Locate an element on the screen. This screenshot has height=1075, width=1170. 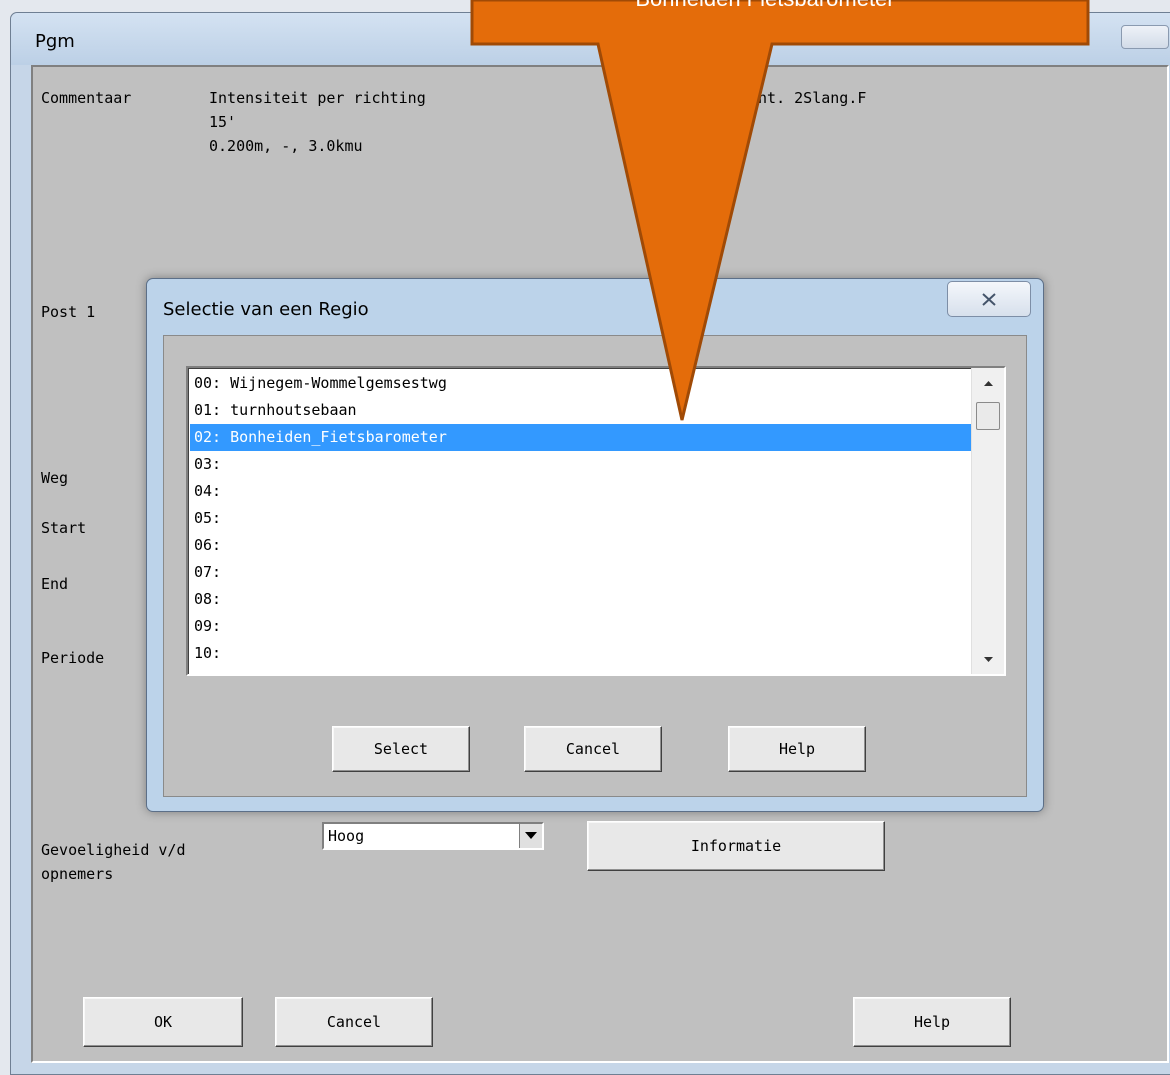
list-item: 08: is located at coordinates (581, 599).